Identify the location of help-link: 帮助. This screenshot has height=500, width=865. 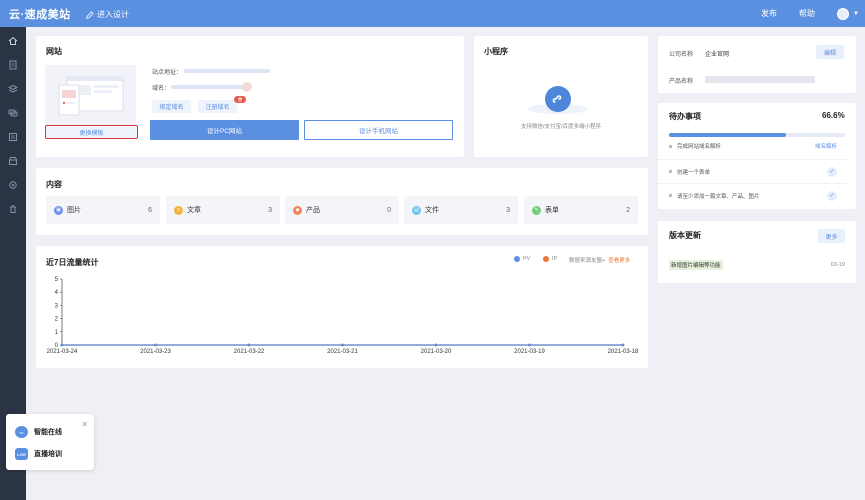
(807, 13).